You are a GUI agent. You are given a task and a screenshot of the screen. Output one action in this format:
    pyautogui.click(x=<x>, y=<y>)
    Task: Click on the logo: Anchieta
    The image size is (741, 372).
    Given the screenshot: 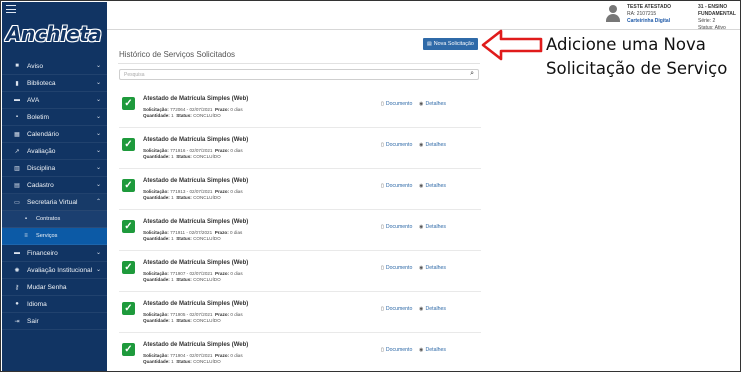 What is the action you would take?
    pyautogui.click(x=54, y=34)
    